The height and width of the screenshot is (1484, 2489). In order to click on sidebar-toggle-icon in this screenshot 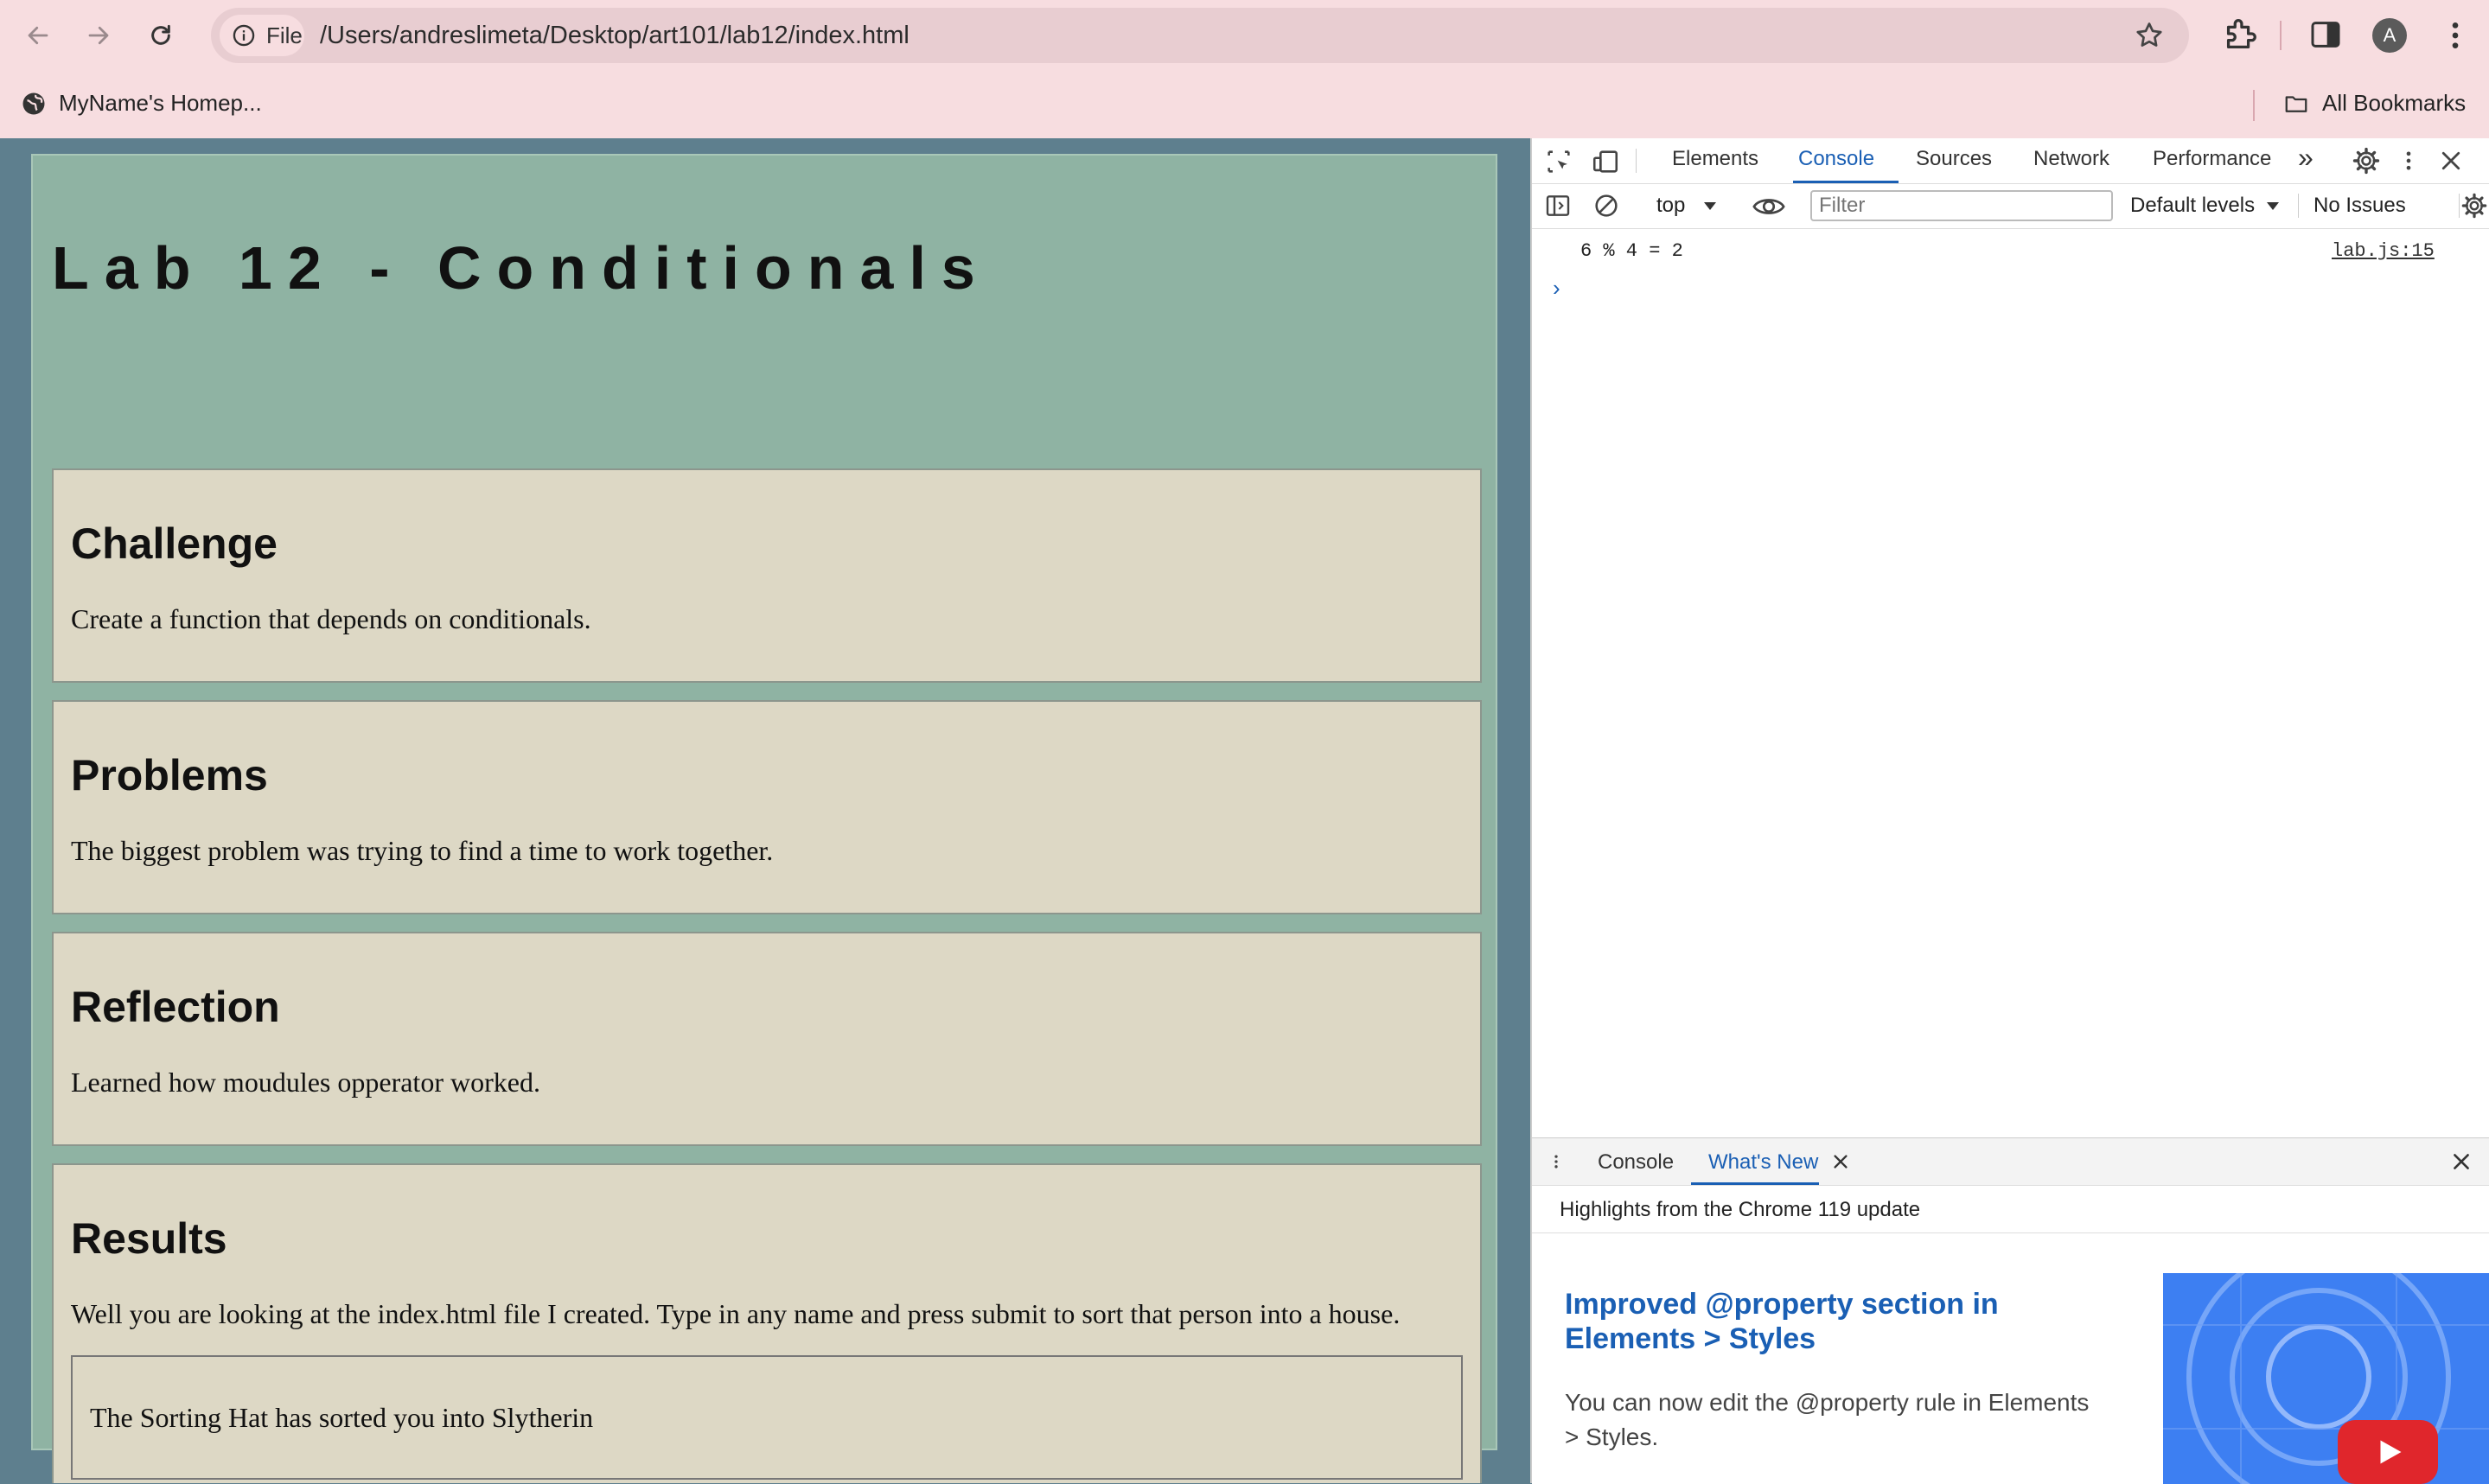, I will do `click(1558, 206)`.